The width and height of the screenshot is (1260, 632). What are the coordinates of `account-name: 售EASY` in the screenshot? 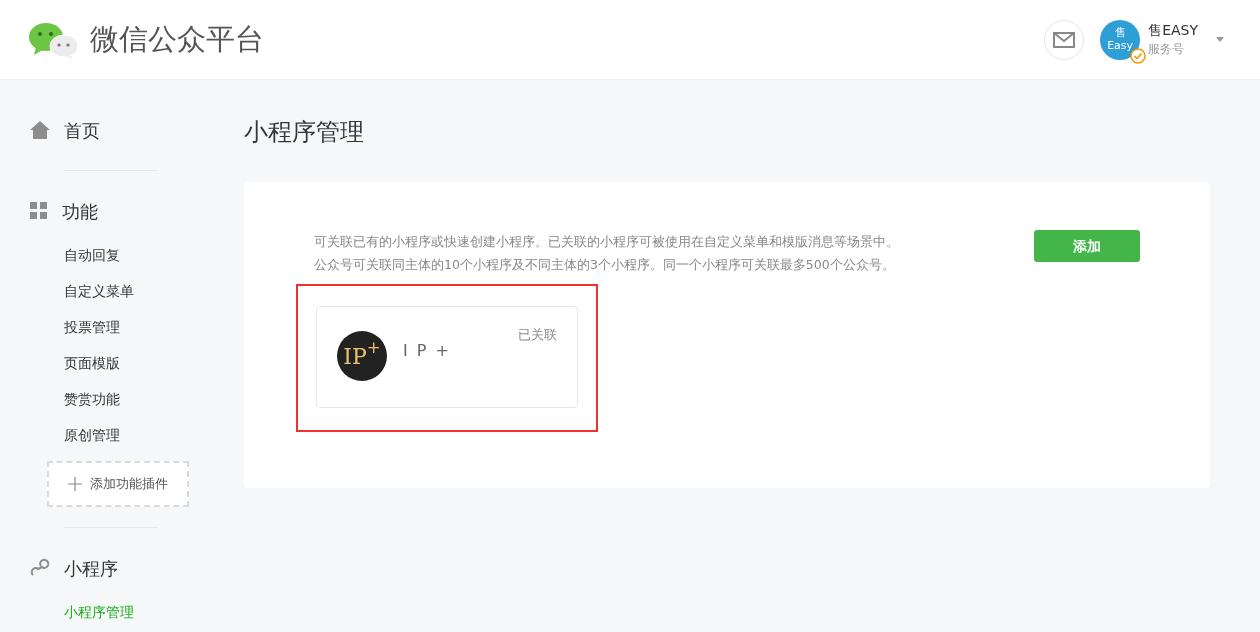 It's located at (1173, 30).